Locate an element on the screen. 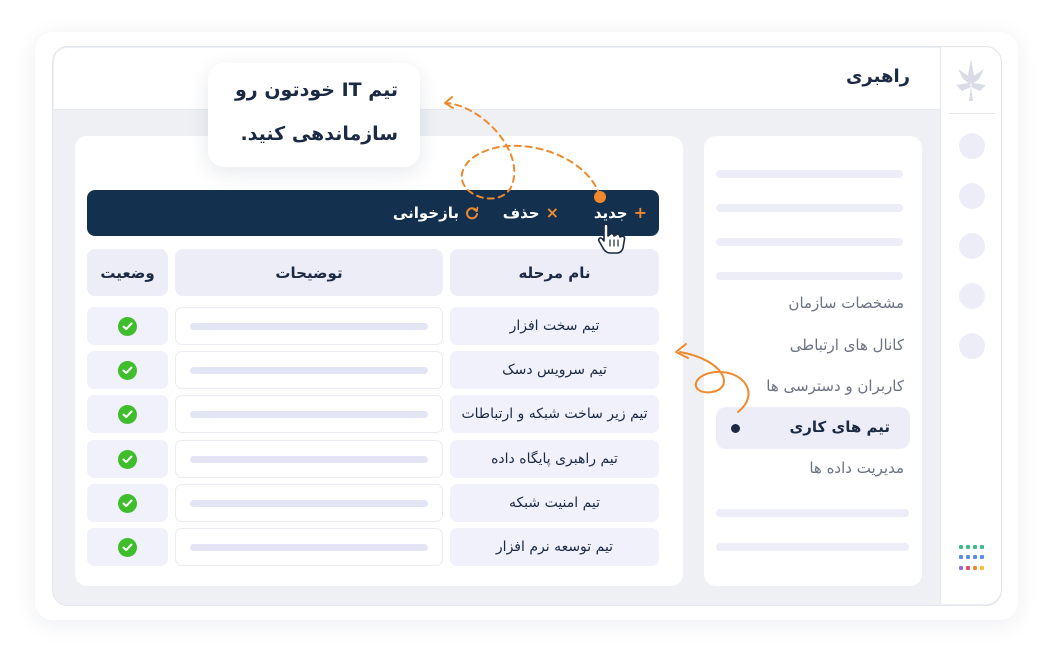 The image size is (1049, 654). apps-grid-icon is located at coordinates (973, 559).